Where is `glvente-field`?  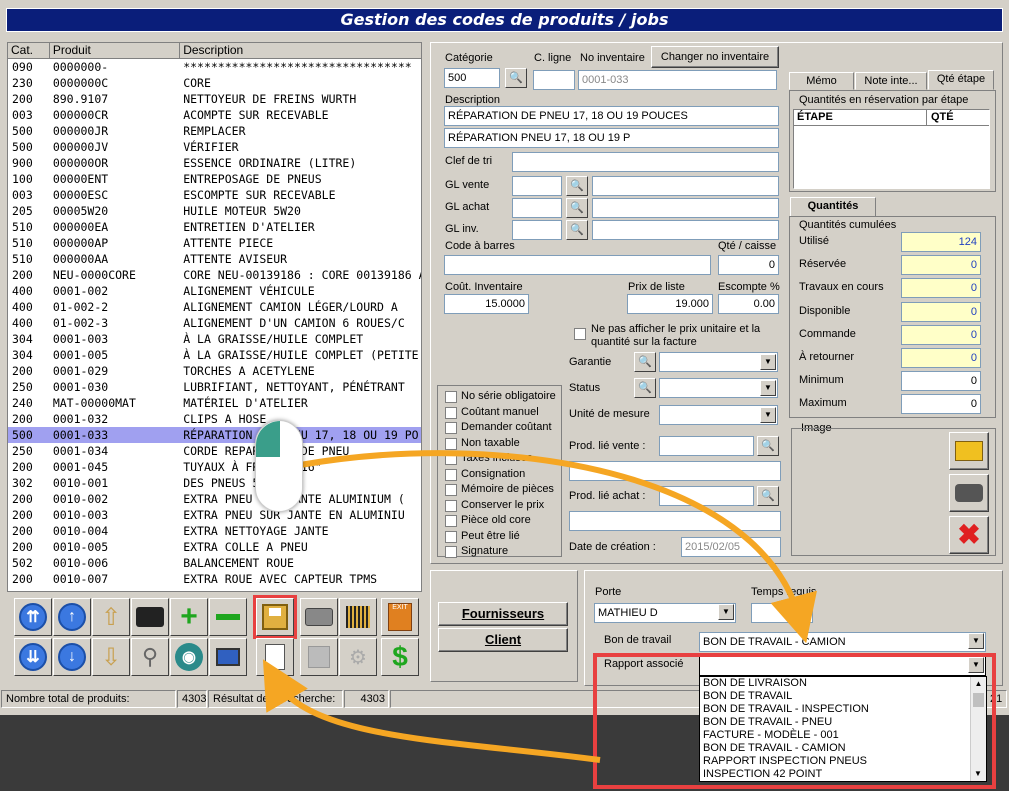
glvente-field is located at coordinates (537, 186).